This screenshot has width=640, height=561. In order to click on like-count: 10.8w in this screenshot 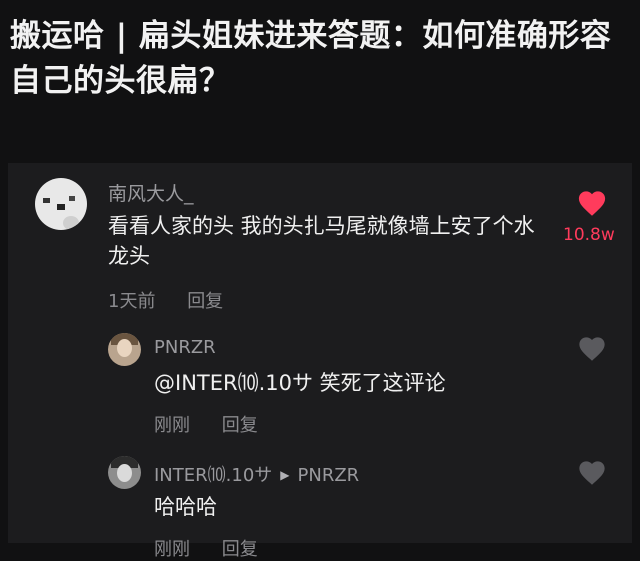, I will do `click(589, 235)`.